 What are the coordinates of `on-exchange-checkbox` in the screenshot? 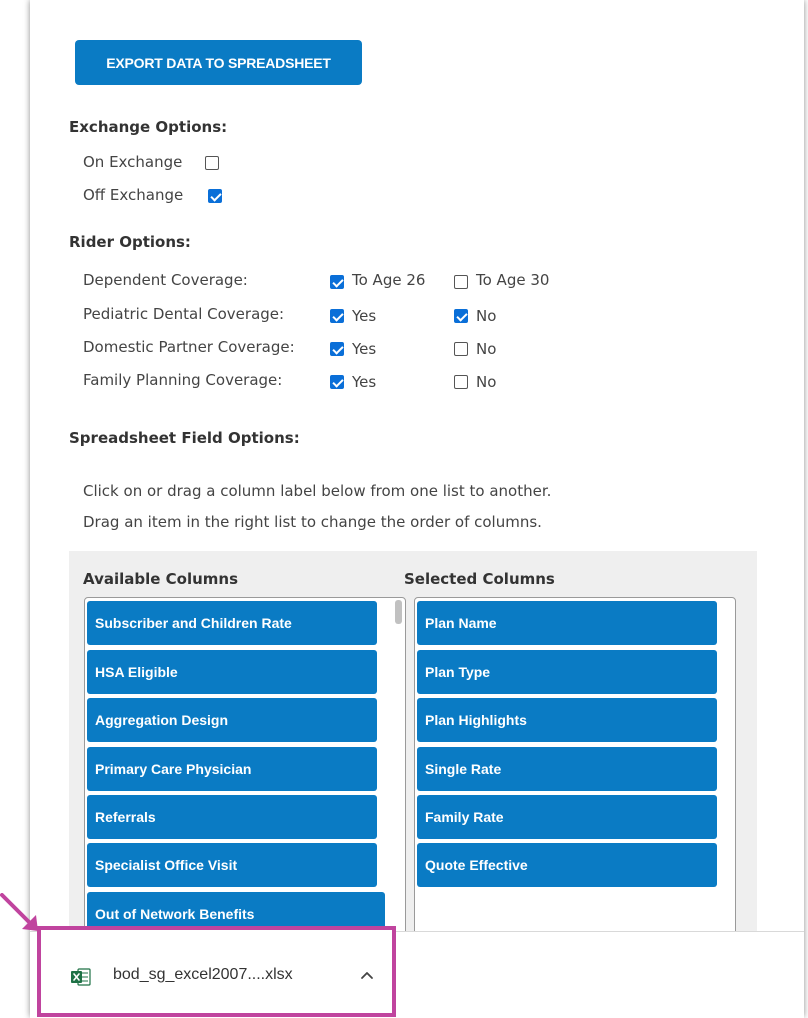 It's located at (212, 163).